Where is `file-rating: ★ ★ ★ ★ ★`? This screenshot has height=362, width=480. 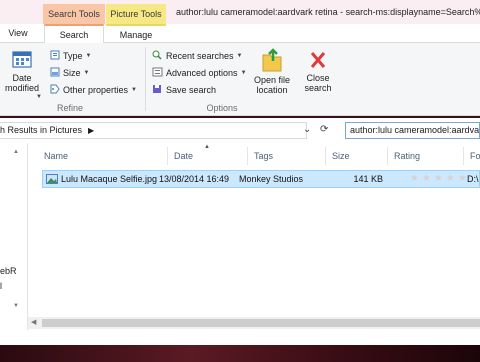
file-rating: ★ ★ ★ ★ ★ is located at coordinates (438, 179).